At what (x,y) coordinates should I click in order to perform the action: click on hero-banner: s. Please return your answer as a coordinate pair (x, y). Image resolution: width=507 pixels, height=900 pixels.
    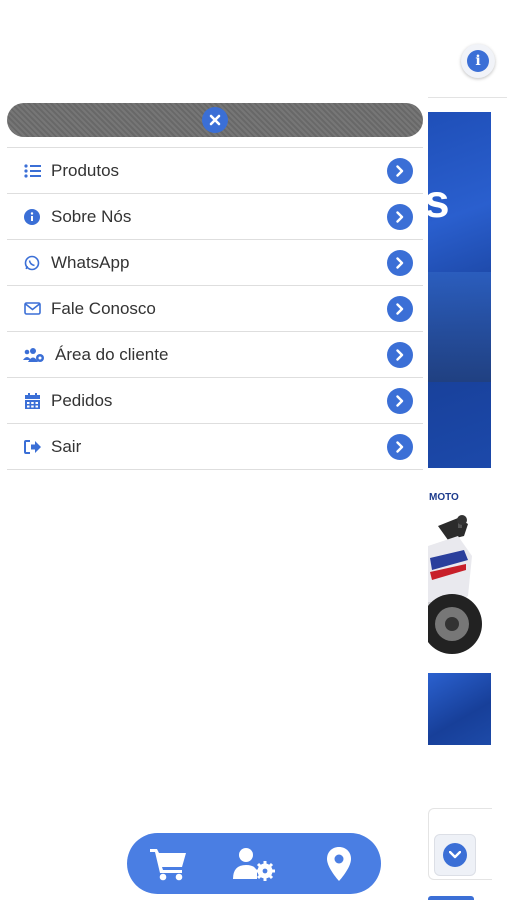
    Looking at the image, I should click on (459, 290).